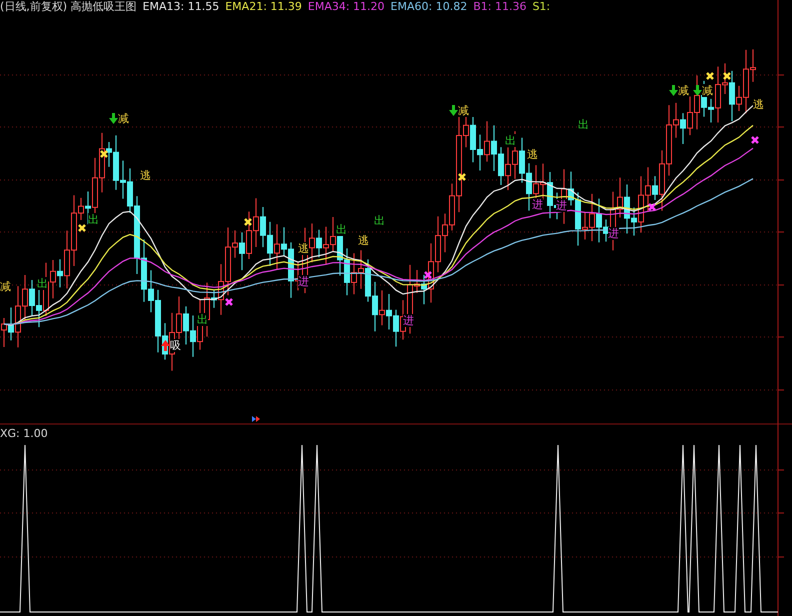 The image size is (792, 616). I want to click on signal-label: 吸, so click(175, 345).